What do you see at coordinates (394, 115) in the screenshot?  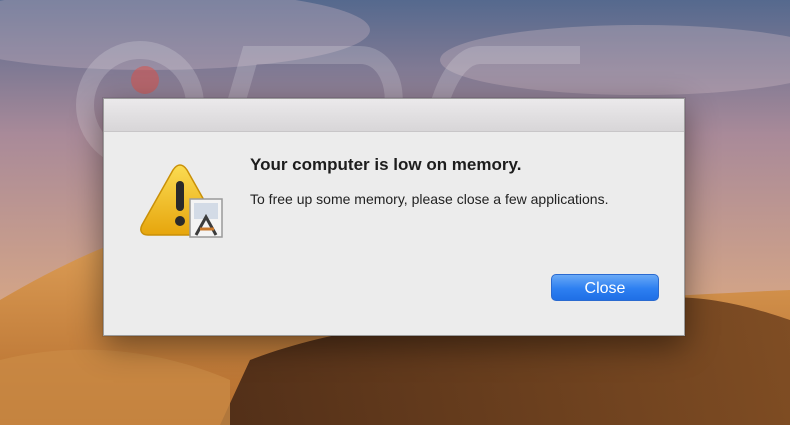 I see `dialog-titlebar` at bounding box center [394, 115].